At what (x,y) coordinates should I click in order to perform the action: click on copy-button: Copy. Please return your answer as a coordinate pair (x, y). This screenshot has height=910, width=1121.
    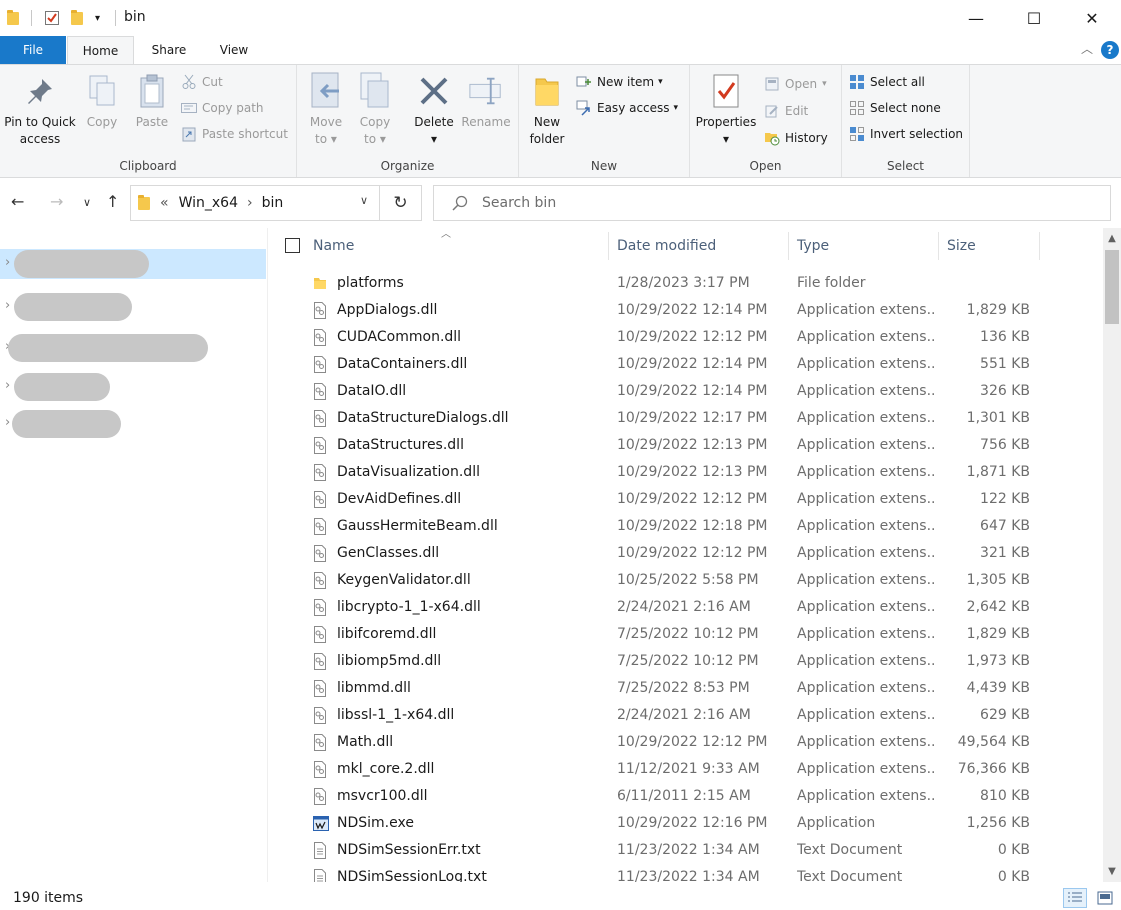
    Looking at the image, I should click on (102, 101).